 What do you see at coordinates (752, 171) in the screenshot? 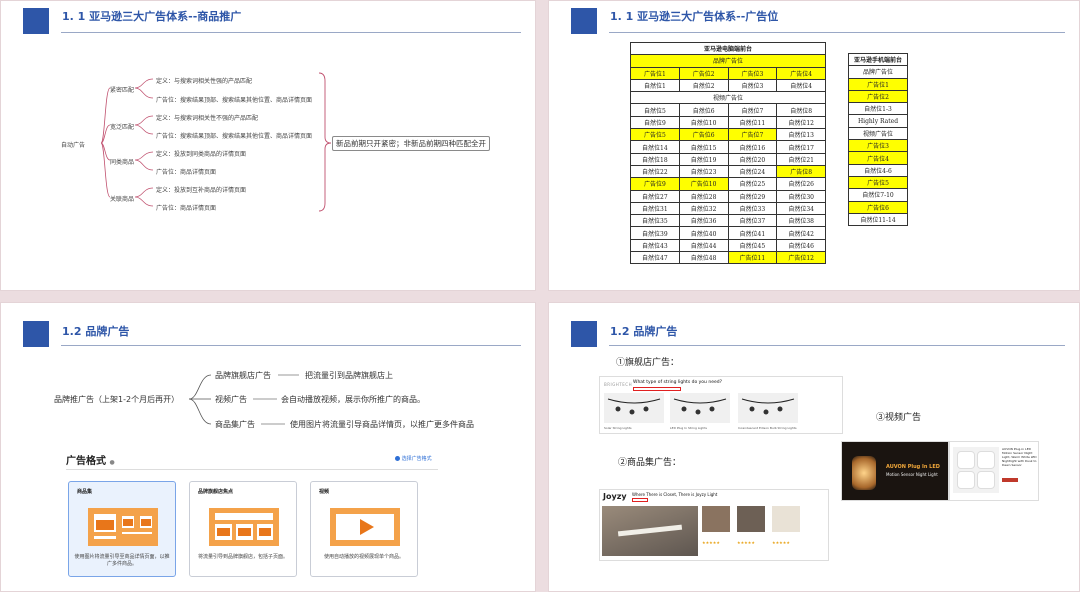
I see `organic-slot-cell: 自然位24` at bounding box center [752, 171].